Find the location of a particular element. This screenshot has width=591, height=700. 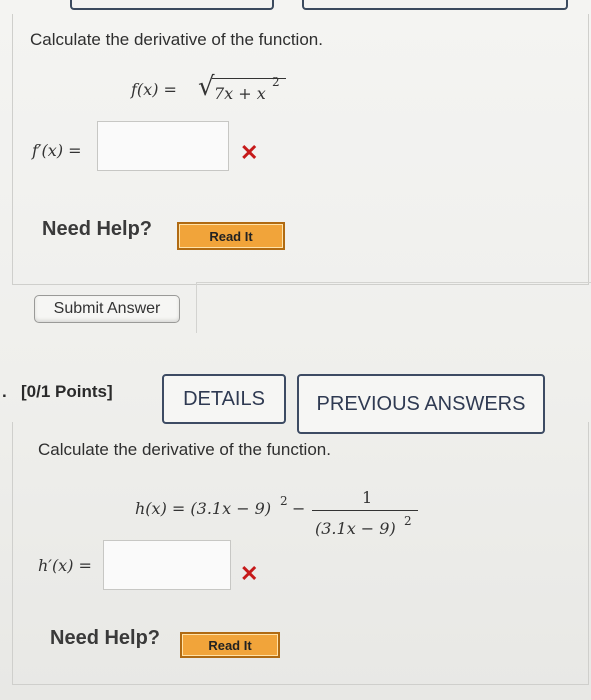

q1-need-help: Need Help? is located at coordinates (97, 229).